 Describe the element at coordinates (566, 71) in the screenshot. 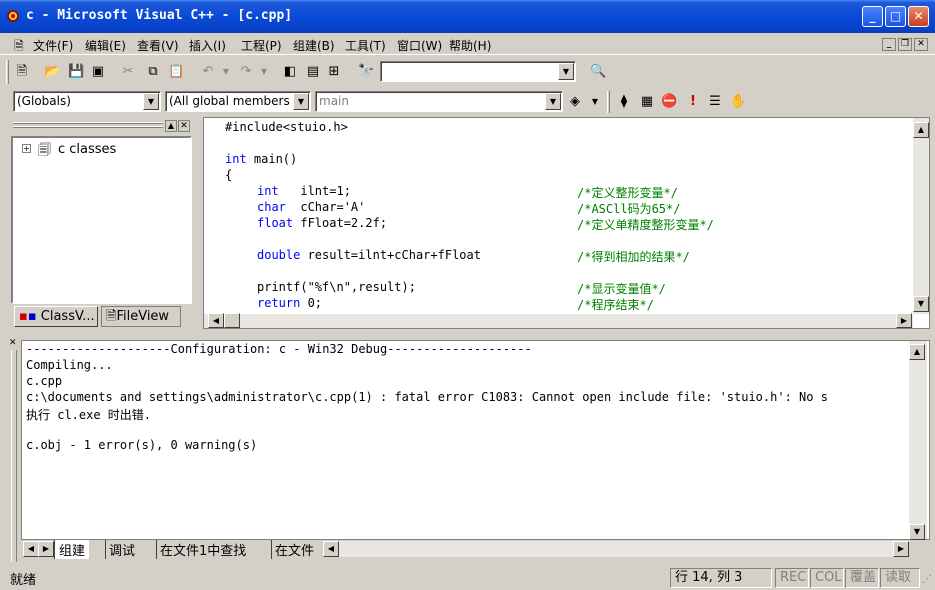

I see `find-combo-dropdown-icon: ▼` at that location.